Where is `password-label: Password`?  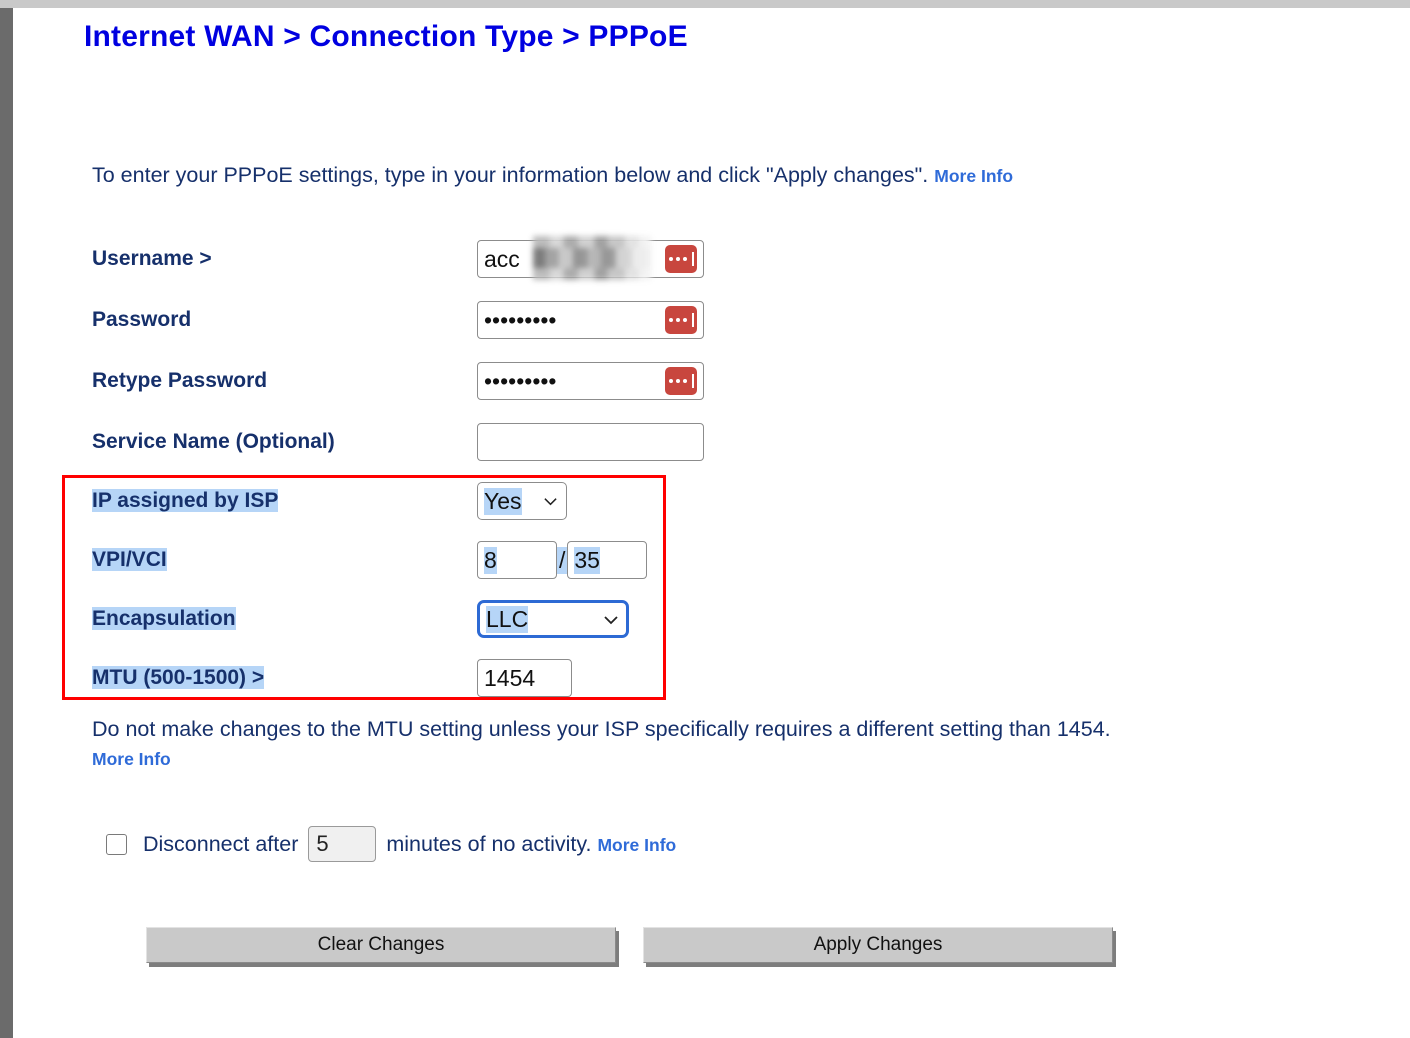 password-label: Password is located at coordinates (142, 319).